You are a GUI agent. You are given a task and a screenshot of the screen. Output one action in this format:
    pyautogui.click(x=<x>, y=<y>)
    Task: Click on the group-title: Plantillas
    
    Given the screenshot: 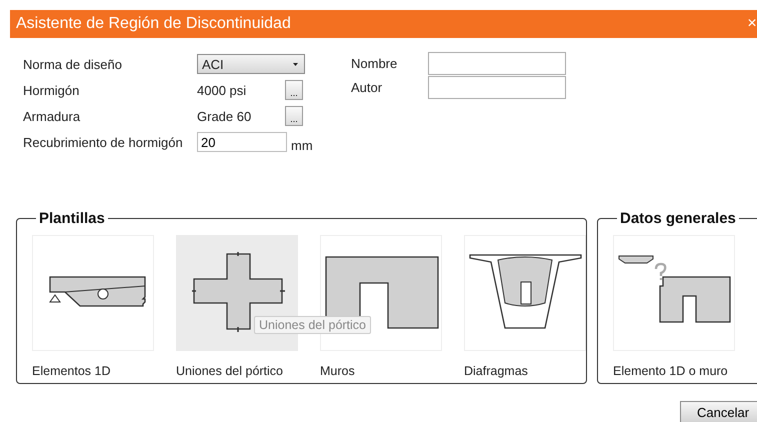 What is the action you would take?
    pyautogui.click(x=72, y=218)
    